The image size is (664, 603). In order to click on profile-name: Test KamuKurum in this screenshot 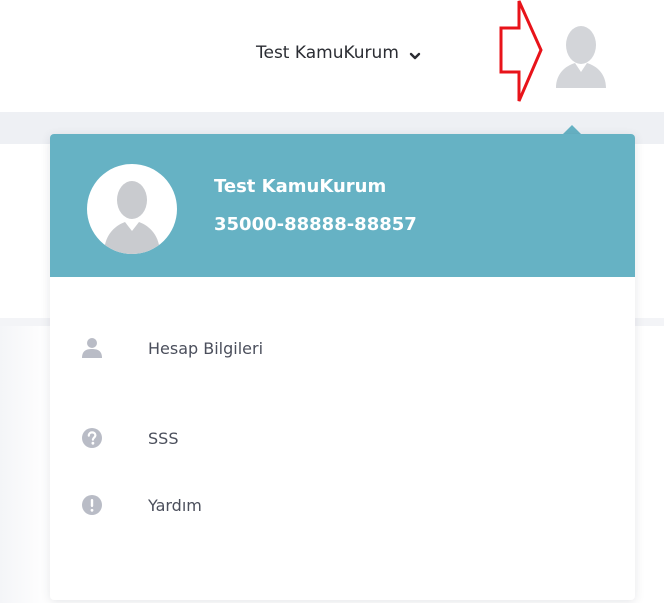, I will do `click(300, 186)`.